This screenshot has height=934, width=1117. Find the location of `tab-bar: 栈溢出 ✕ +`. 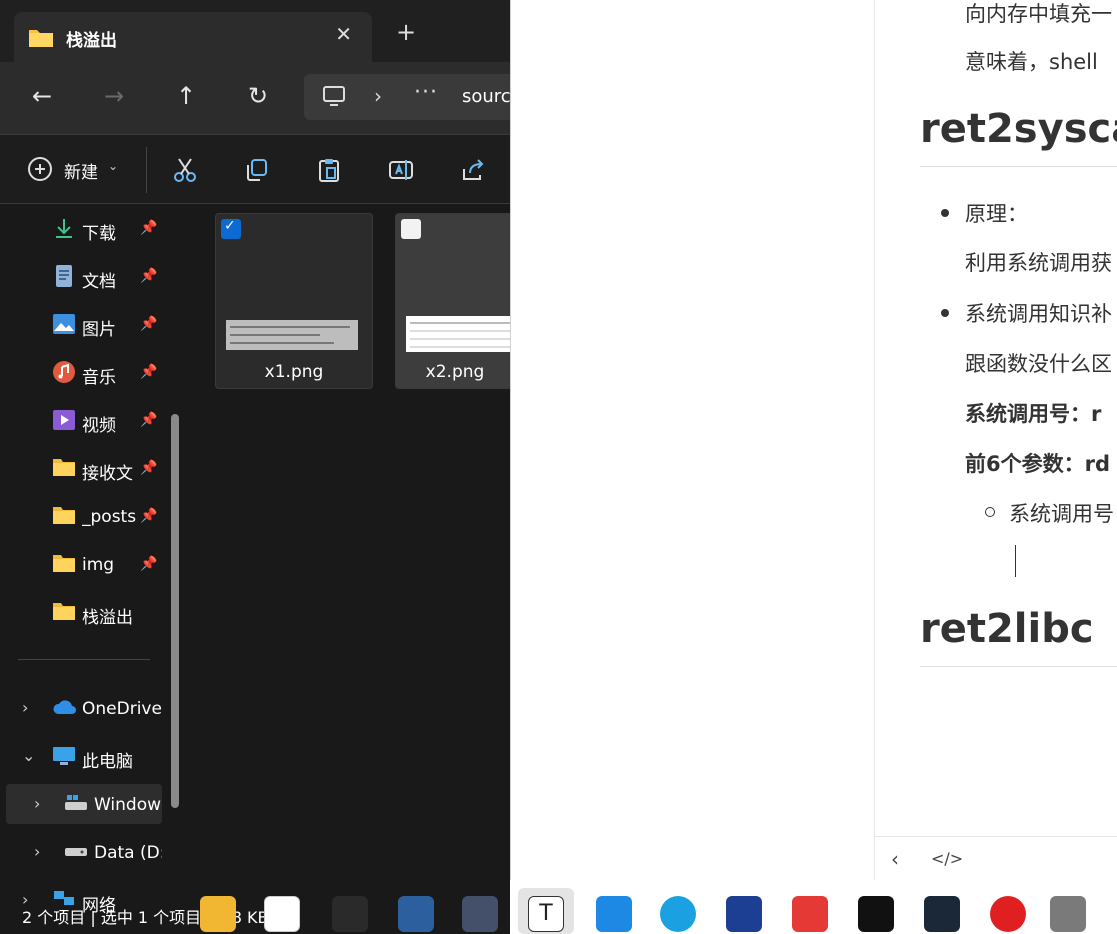

tab-bar: 栈溢出 ✕ + is located at coordinates (255, 31).